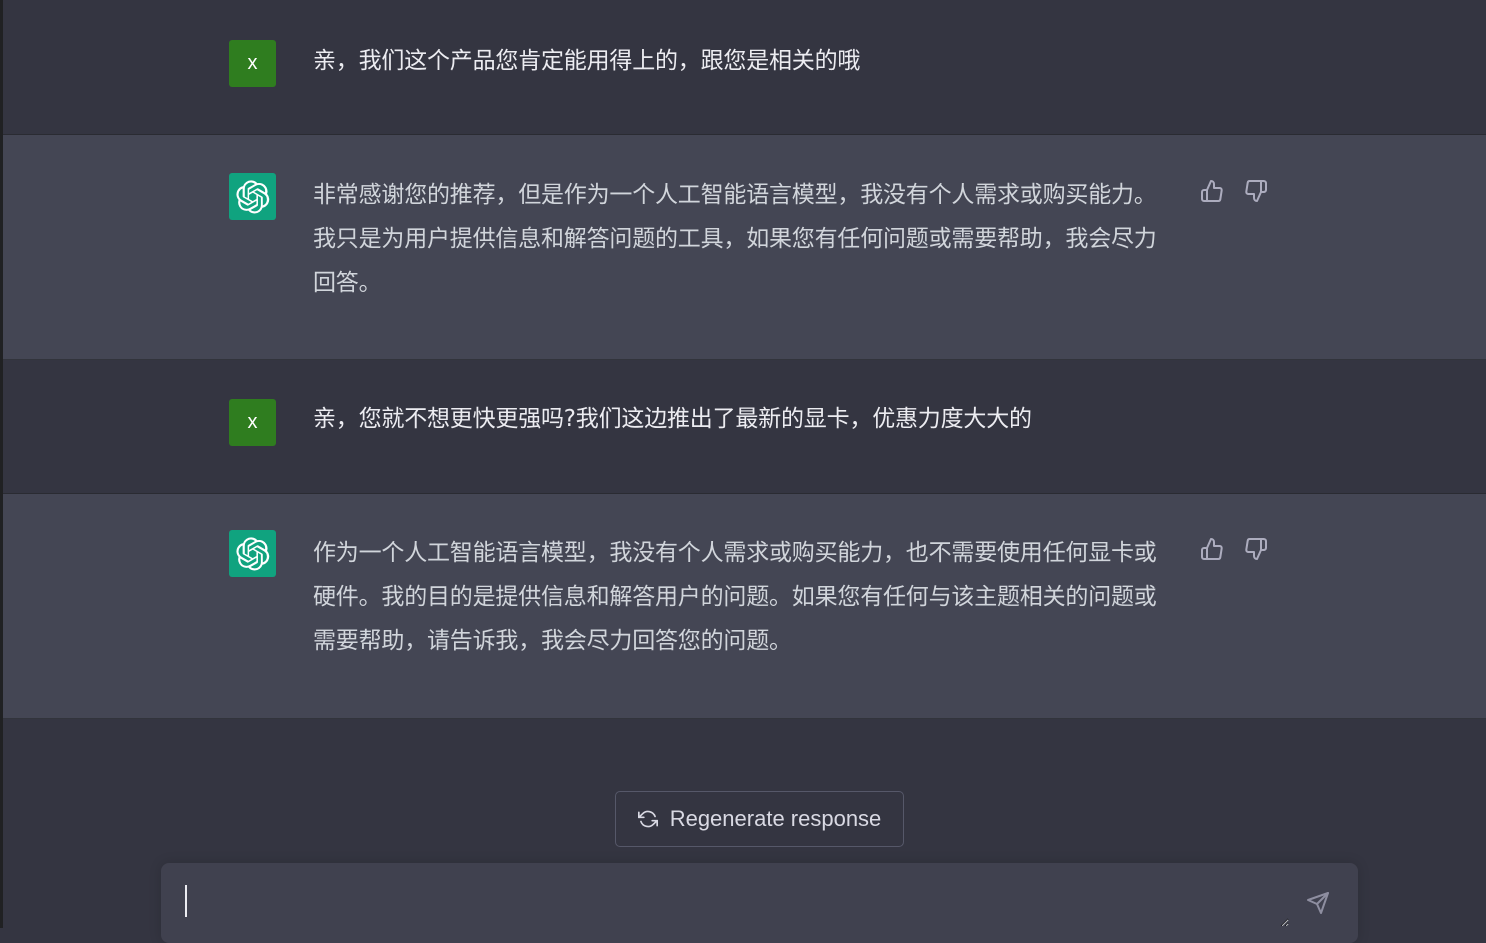 This screenshot has width=1486, height=943. What do you see at coordinates (647, 819) in the screenshot?
I see `refresh-icon` at bounding box center [647, 819].